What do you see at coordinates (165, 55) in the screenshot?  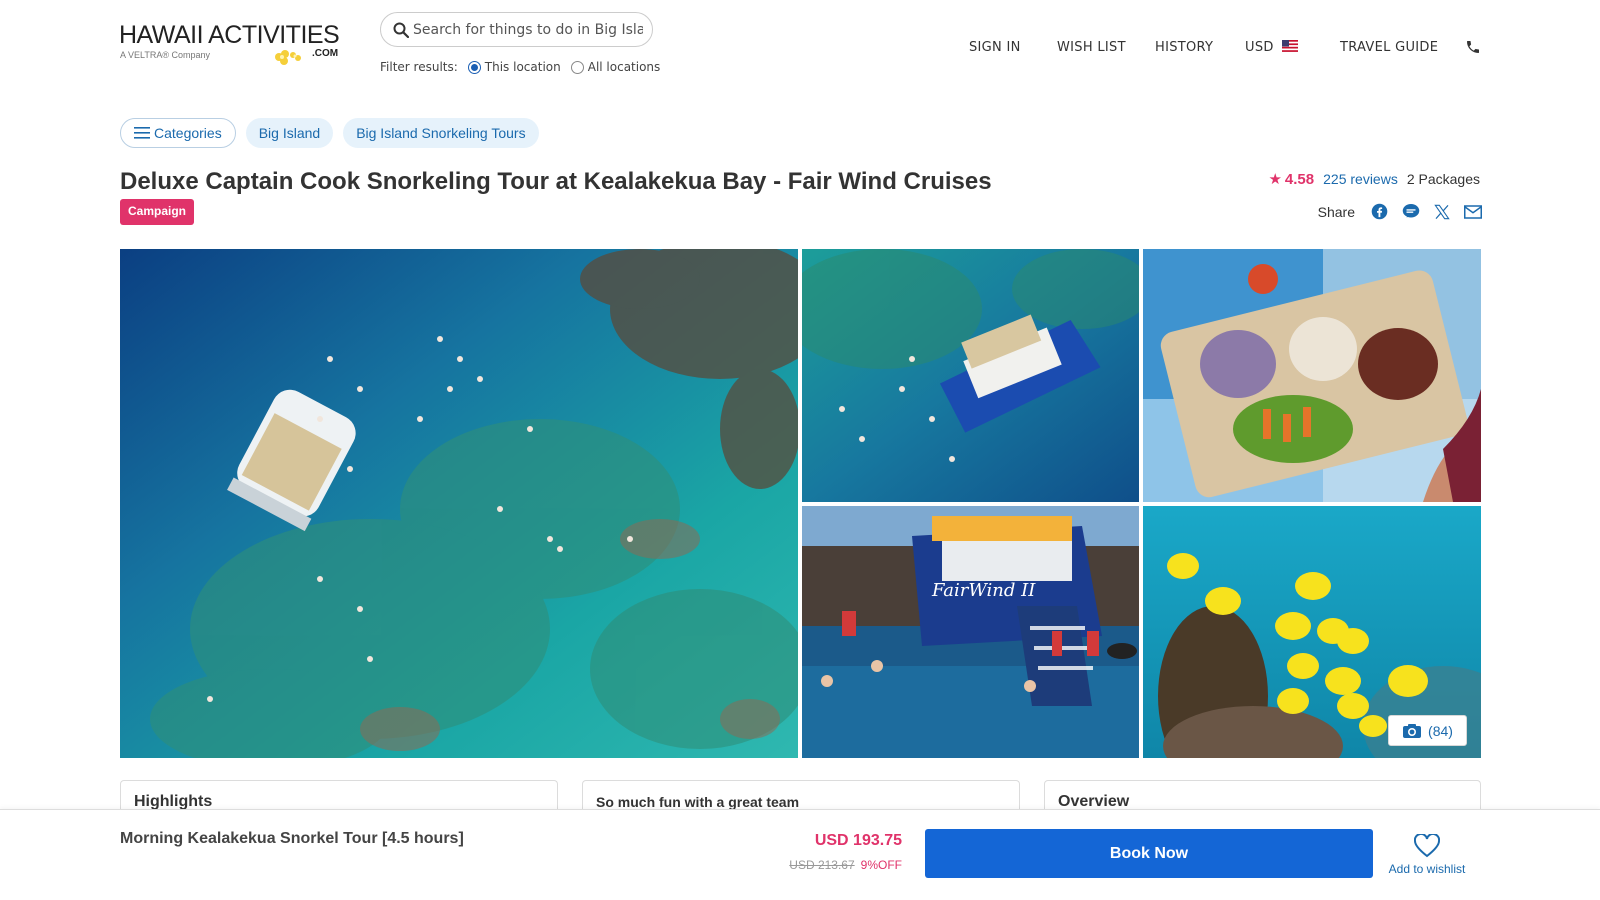 I see `logo-subtext: A VELTRA® Company` at bounding box center [165, 55].